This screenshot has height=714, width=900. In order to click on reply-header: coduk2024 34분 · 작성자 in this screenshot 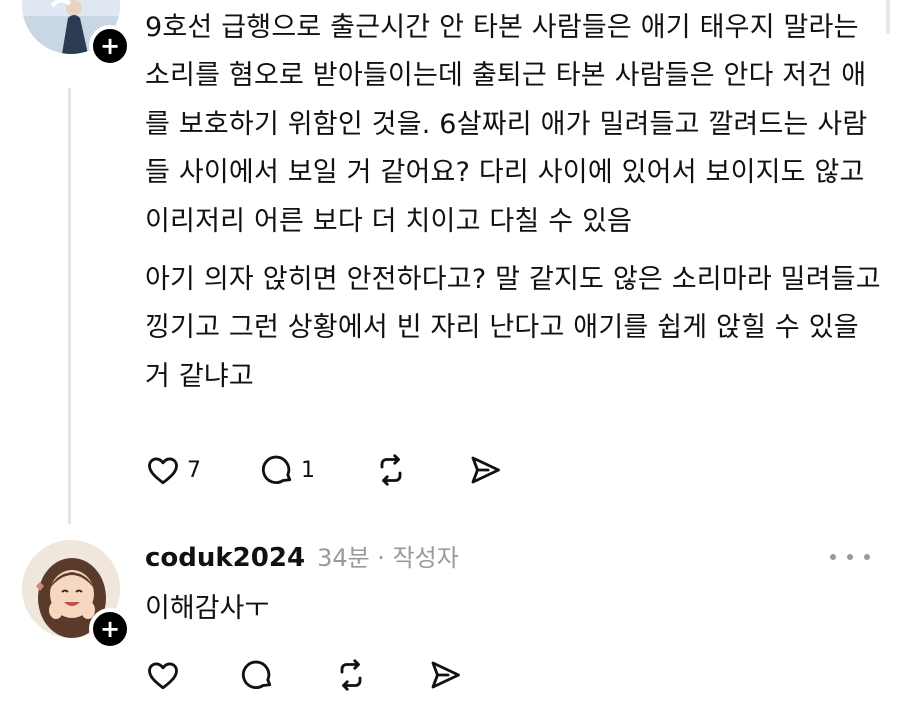, I will do `click(302, 555)`.